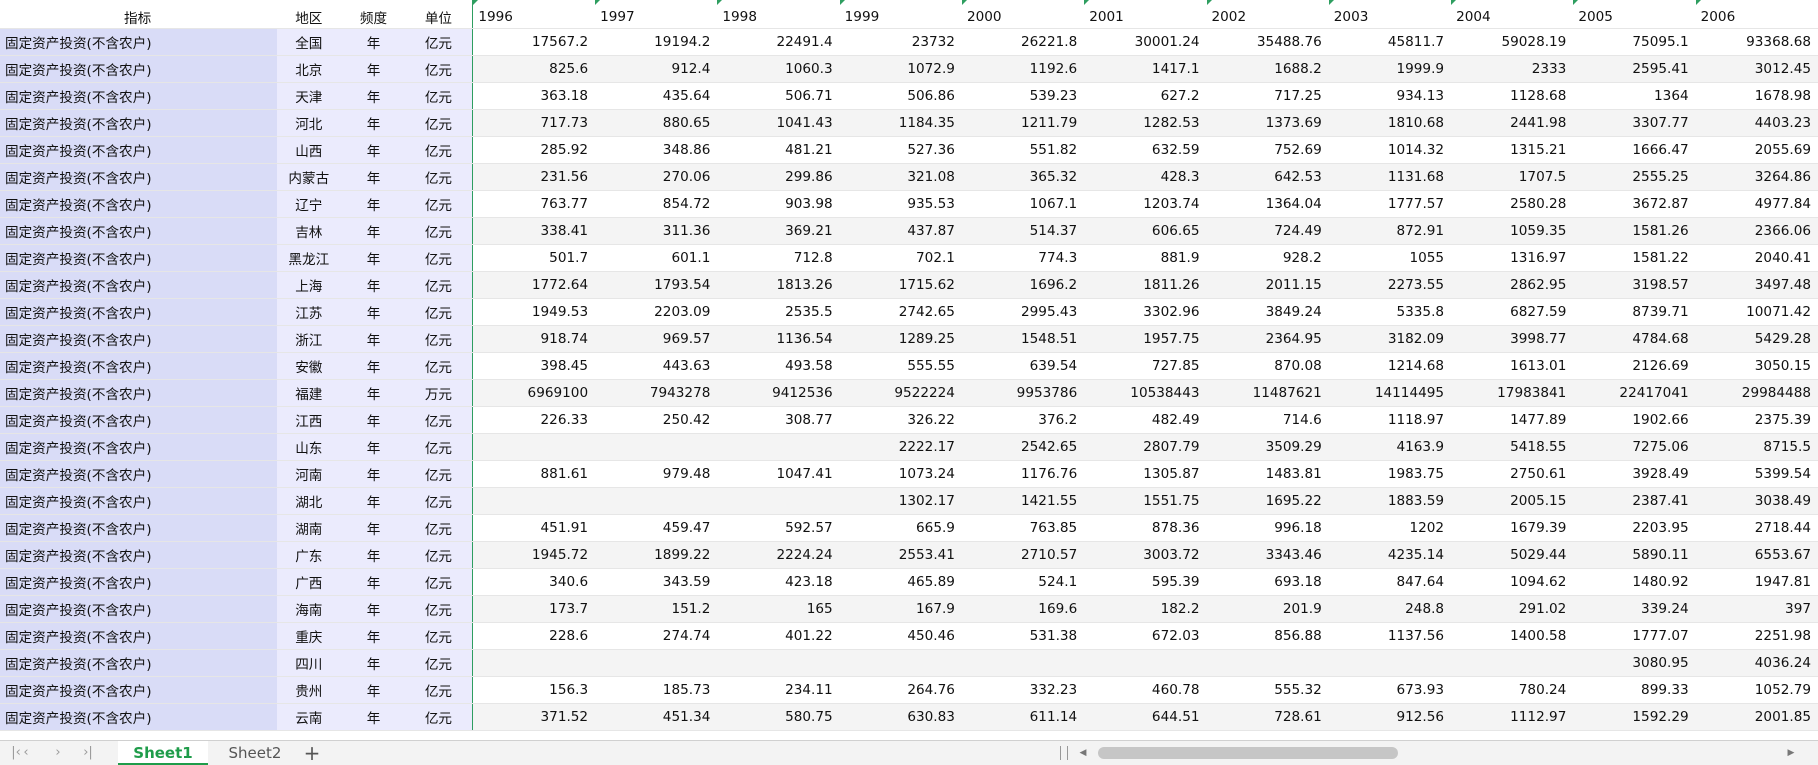 The image size is (1818, 765). What do you see at coordinates (1145, 285) in the screenshot?
I see `cell-value: 1811.26` at bounding box center [1145, 285].